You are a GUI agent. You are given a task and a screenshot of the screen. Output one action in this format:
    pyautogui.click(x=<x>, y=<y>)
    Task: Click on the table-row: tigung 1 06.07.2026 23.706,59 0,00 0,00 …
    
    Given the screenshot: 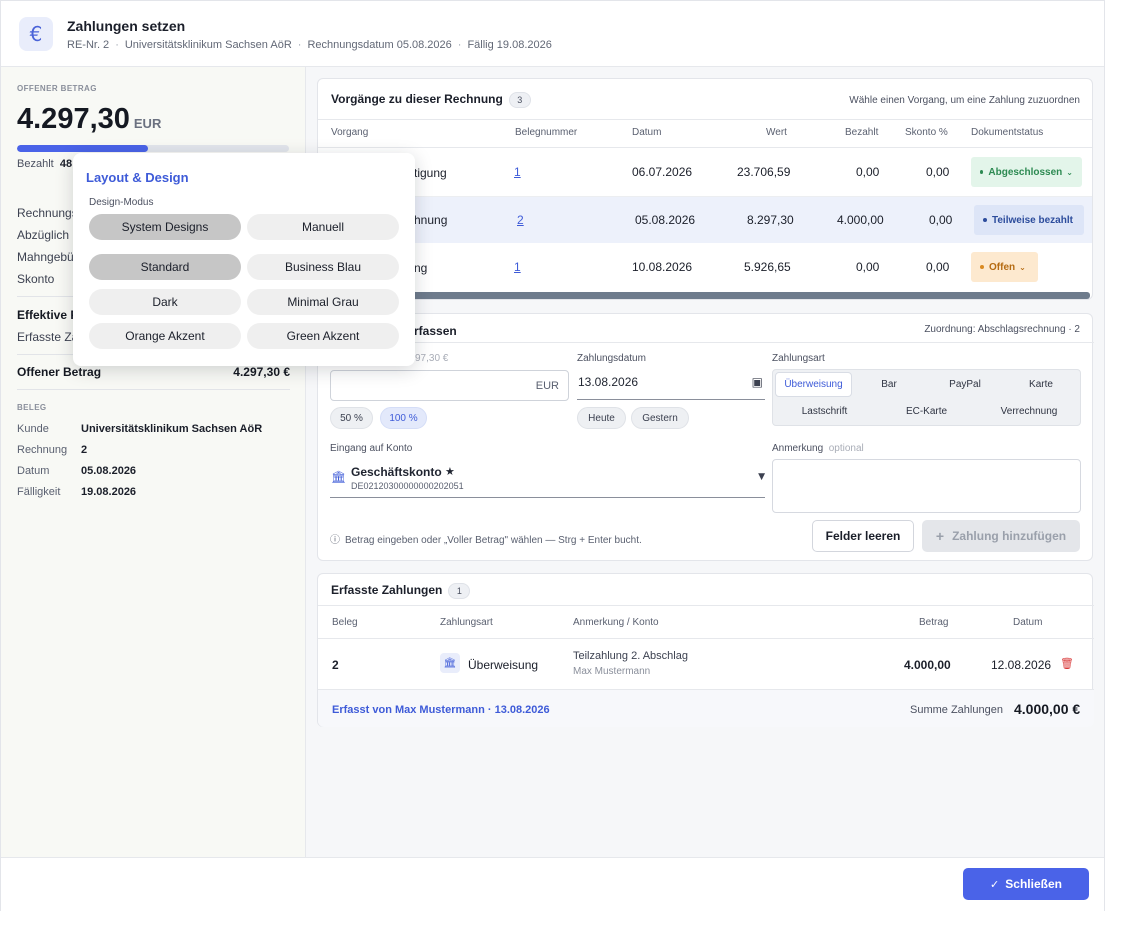 What is the action you would take?
    pyautogui.click(x=705, y=172)
    